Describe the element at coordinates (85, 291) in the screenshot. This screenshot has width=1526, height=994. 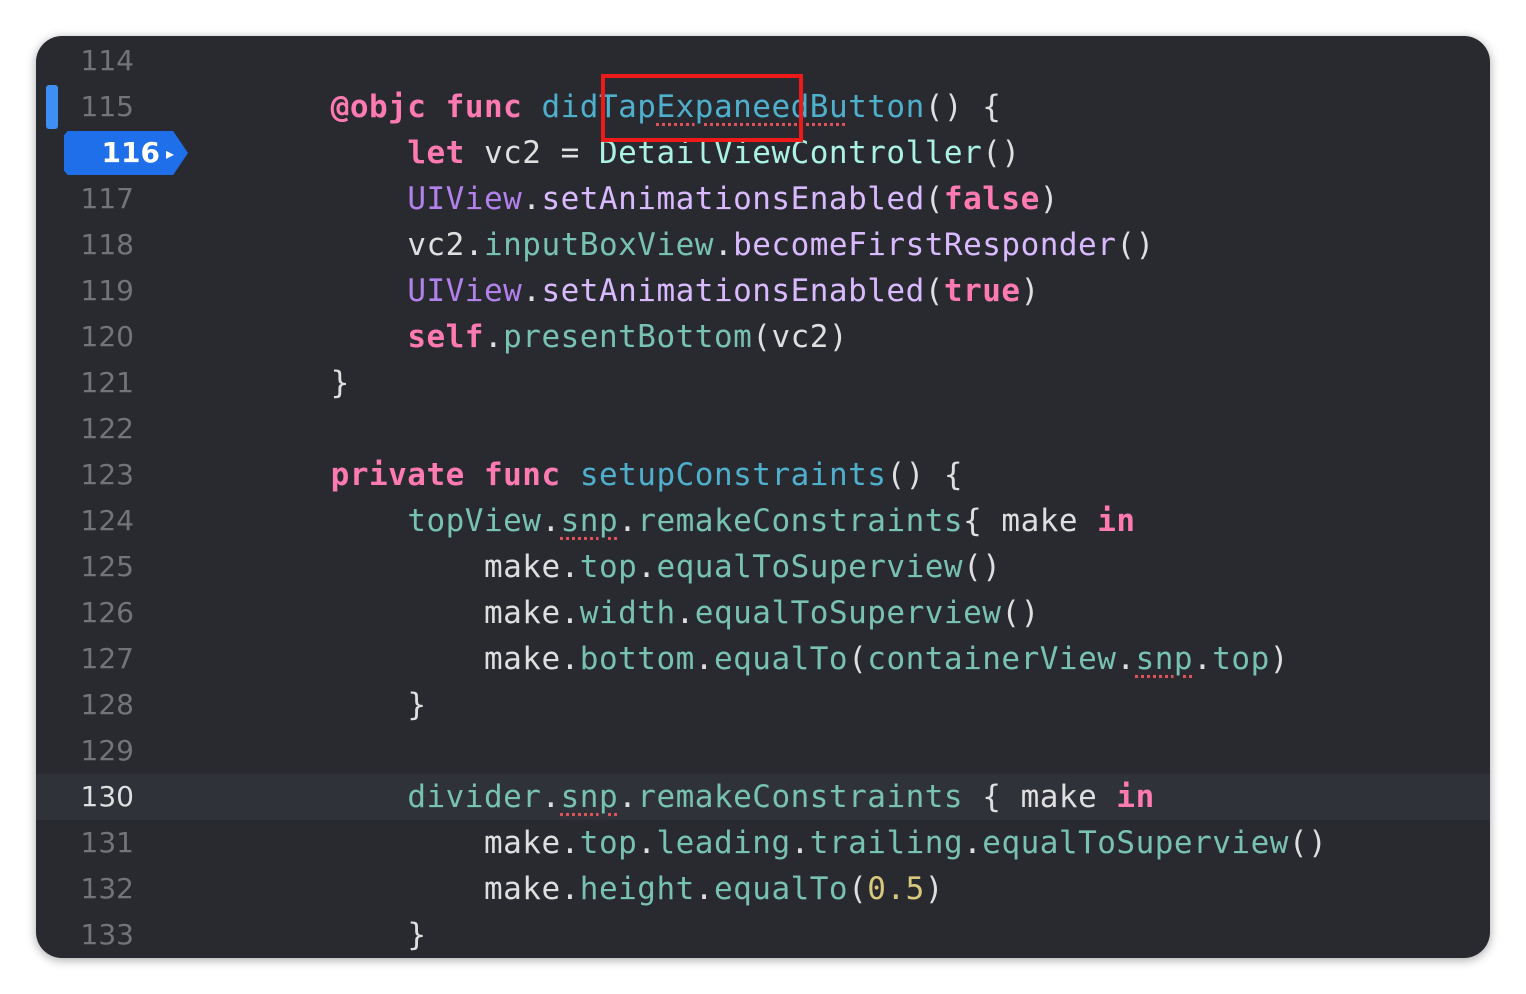
I see `line-number: 119` at that location.